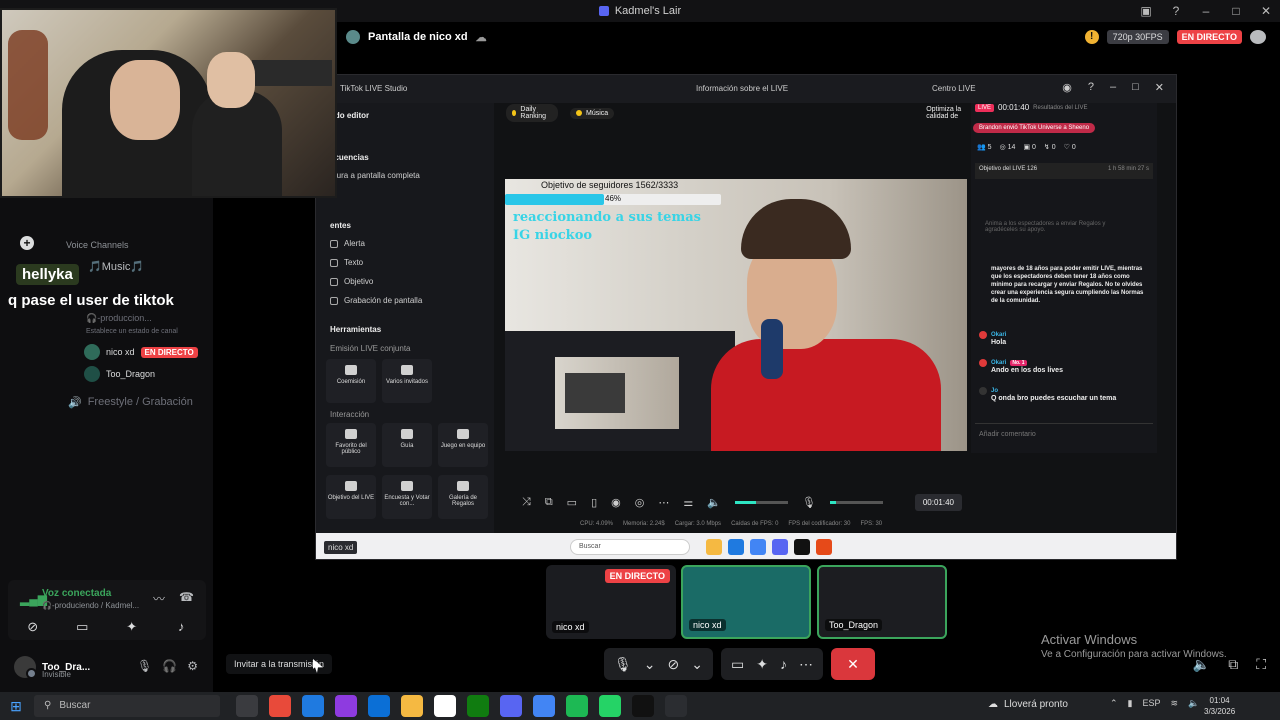  I want to click on task-view-icon, so click(247, 706).